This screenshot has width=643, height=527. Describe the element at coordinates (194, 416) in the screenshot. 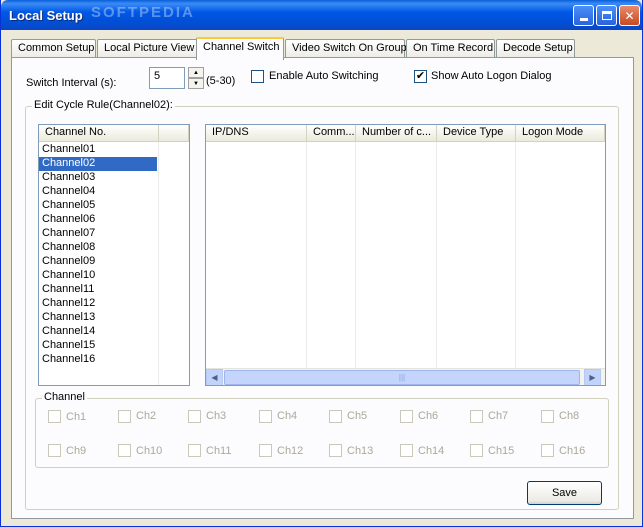

I see `ch3-checkbox` at that location.